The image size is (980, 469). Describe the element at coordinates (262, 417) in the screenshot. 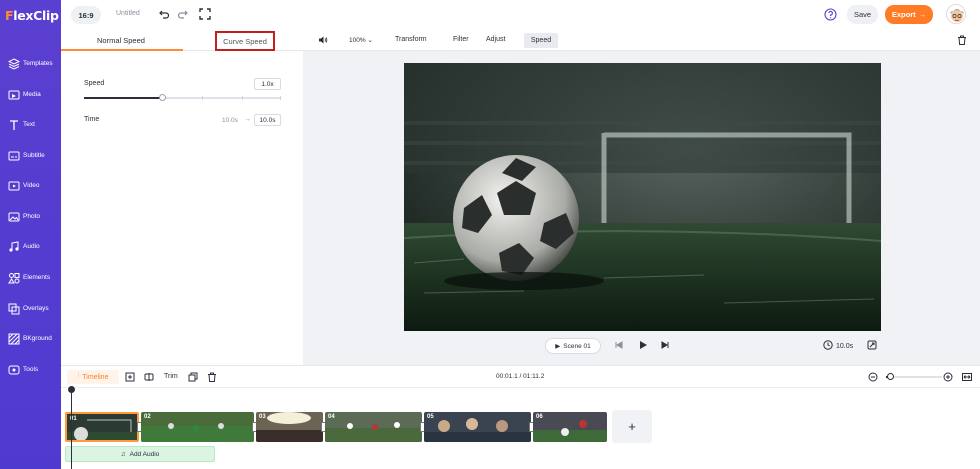

I see `clip-number: 03` at that location.